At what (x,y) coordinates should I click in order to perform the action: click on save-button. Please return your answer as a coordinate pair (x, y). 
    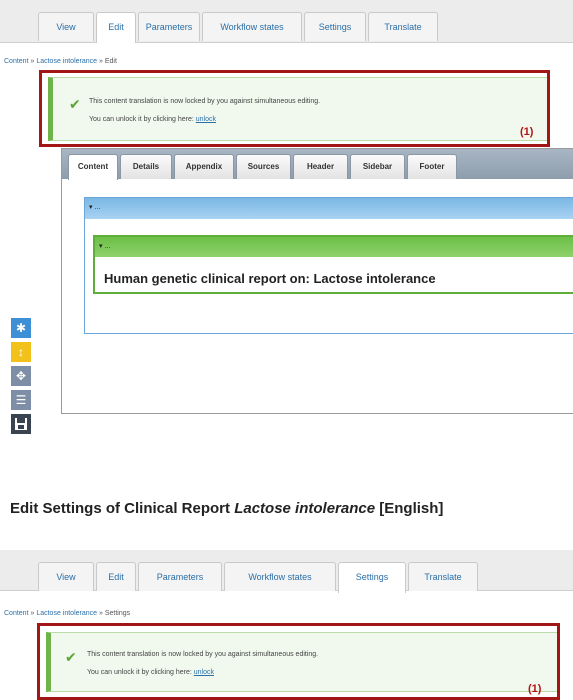
    Looking at the image, I should click on (21, 424).